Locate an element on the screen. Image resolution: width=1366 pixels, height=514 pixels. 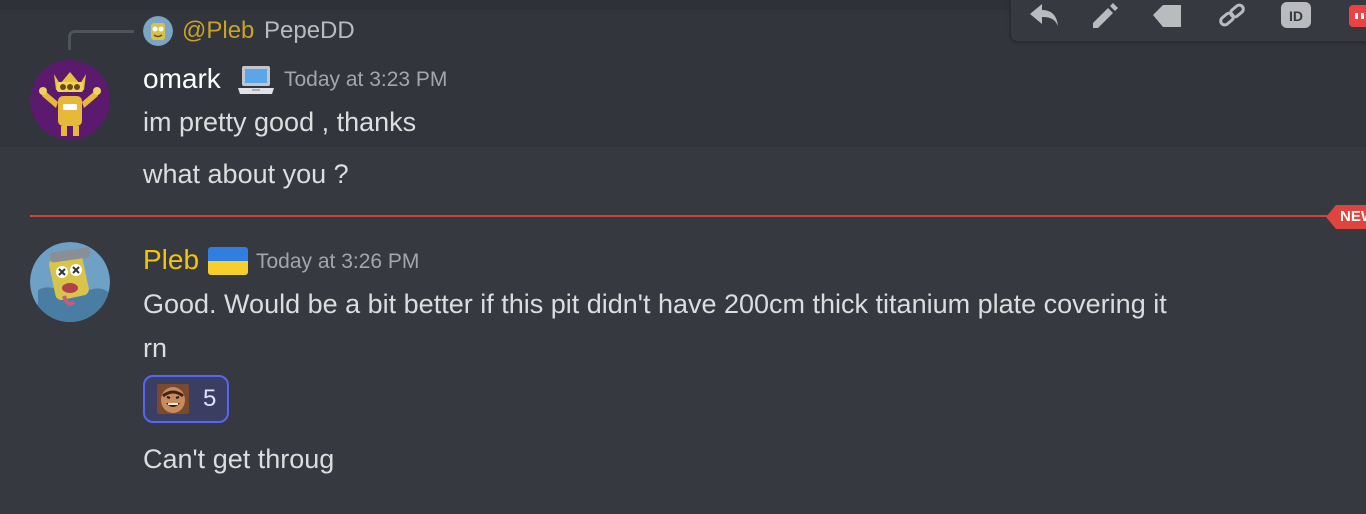
message-actions-toolbar: ID is located at coordinates (1188, 21).